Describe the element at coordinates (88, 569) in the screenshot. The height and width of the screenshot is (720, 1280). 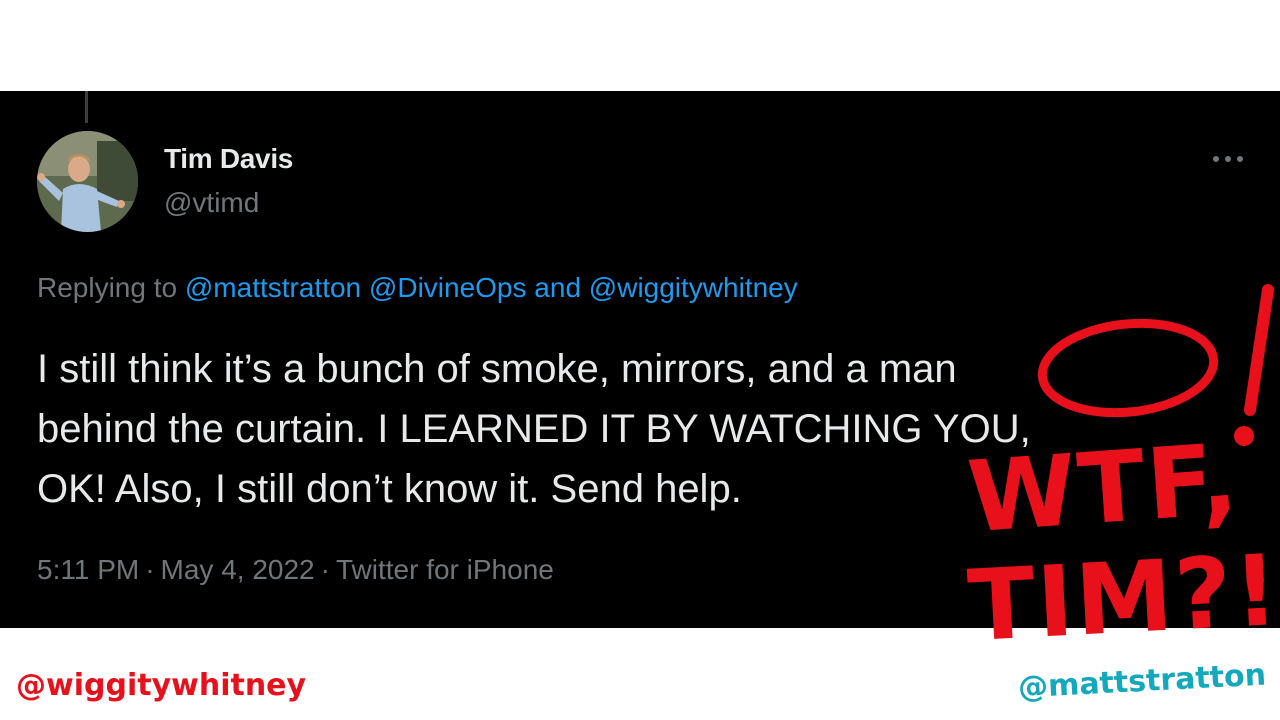
I see `tweet-time: 5:11 PM` at that location.